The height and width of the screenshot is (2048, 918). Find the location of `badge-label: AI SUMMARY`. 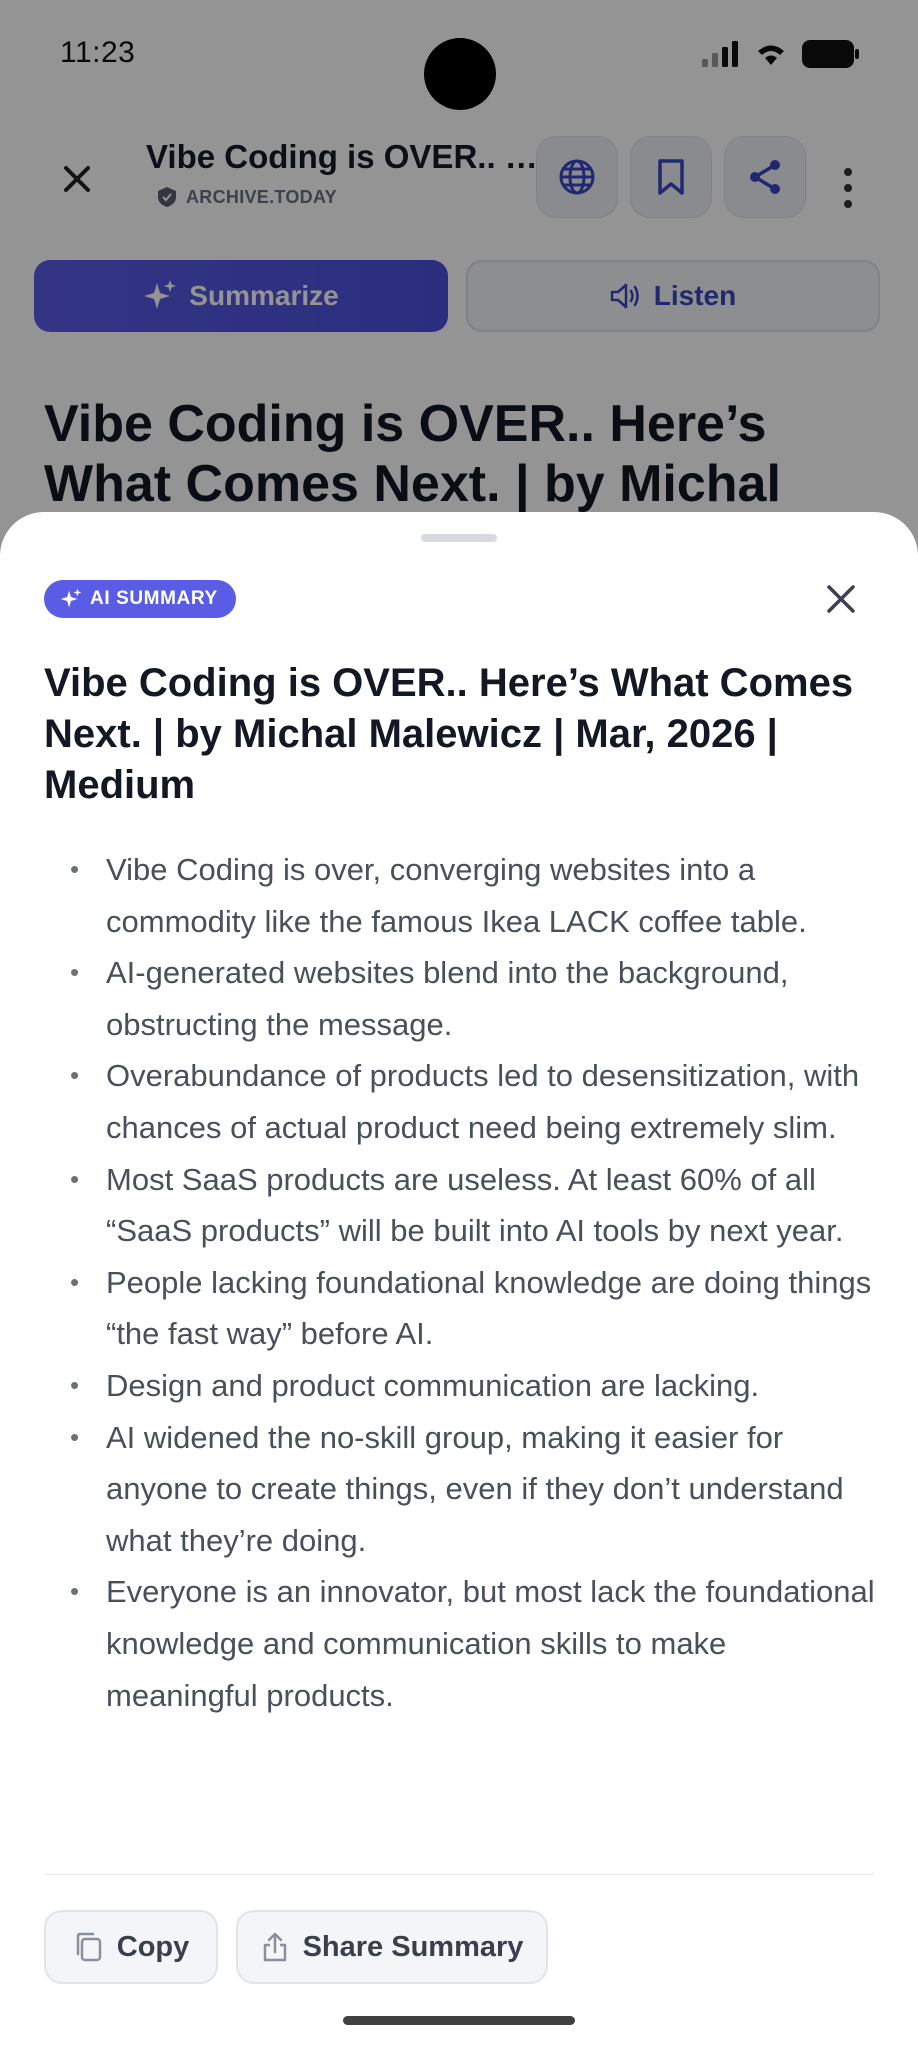

badge-label: AI SUMMARY is located at coordinates (154, 598).